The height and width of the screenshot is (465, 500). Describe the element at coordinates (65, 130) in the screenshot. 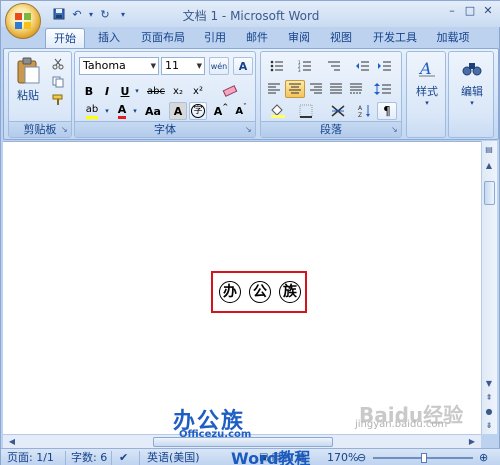

I see `clipboard-launcher-icon: ↘` at that location.